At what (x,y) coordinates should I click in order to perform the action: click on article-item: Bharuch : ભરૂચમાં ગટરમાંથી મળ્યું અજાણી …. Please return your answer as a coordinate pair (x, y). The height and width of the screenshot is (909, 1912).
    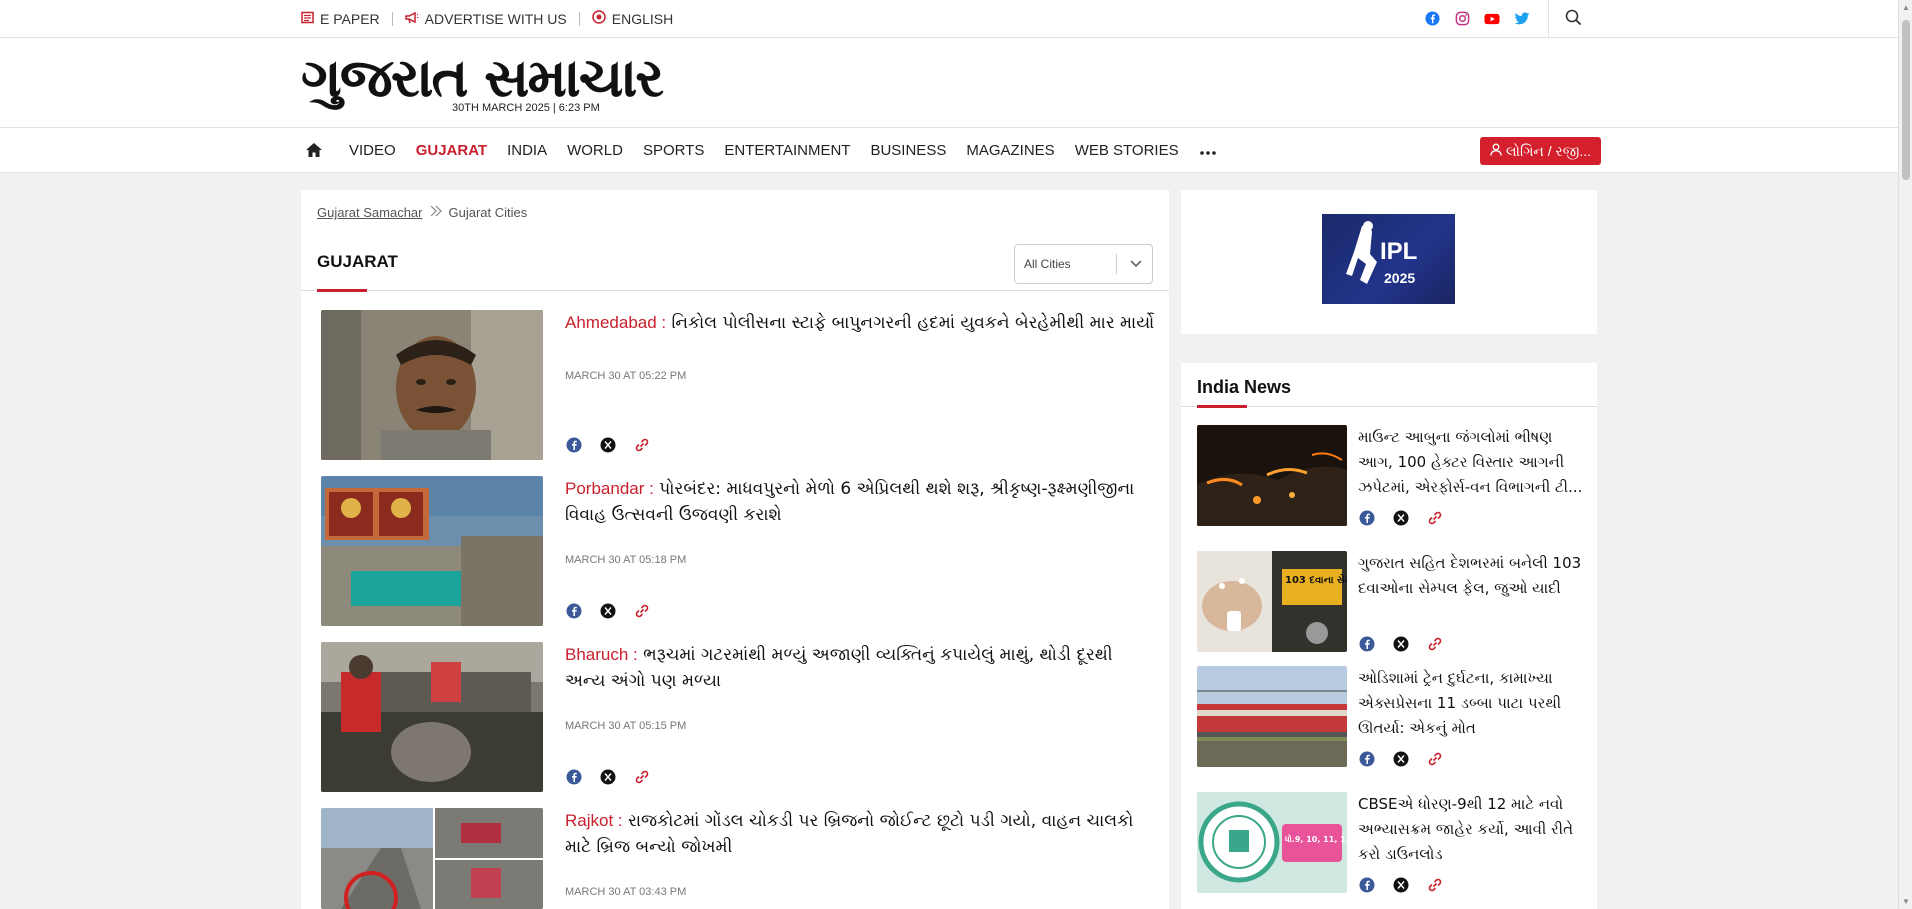
    Looking at the image, I should click on (737, 718).